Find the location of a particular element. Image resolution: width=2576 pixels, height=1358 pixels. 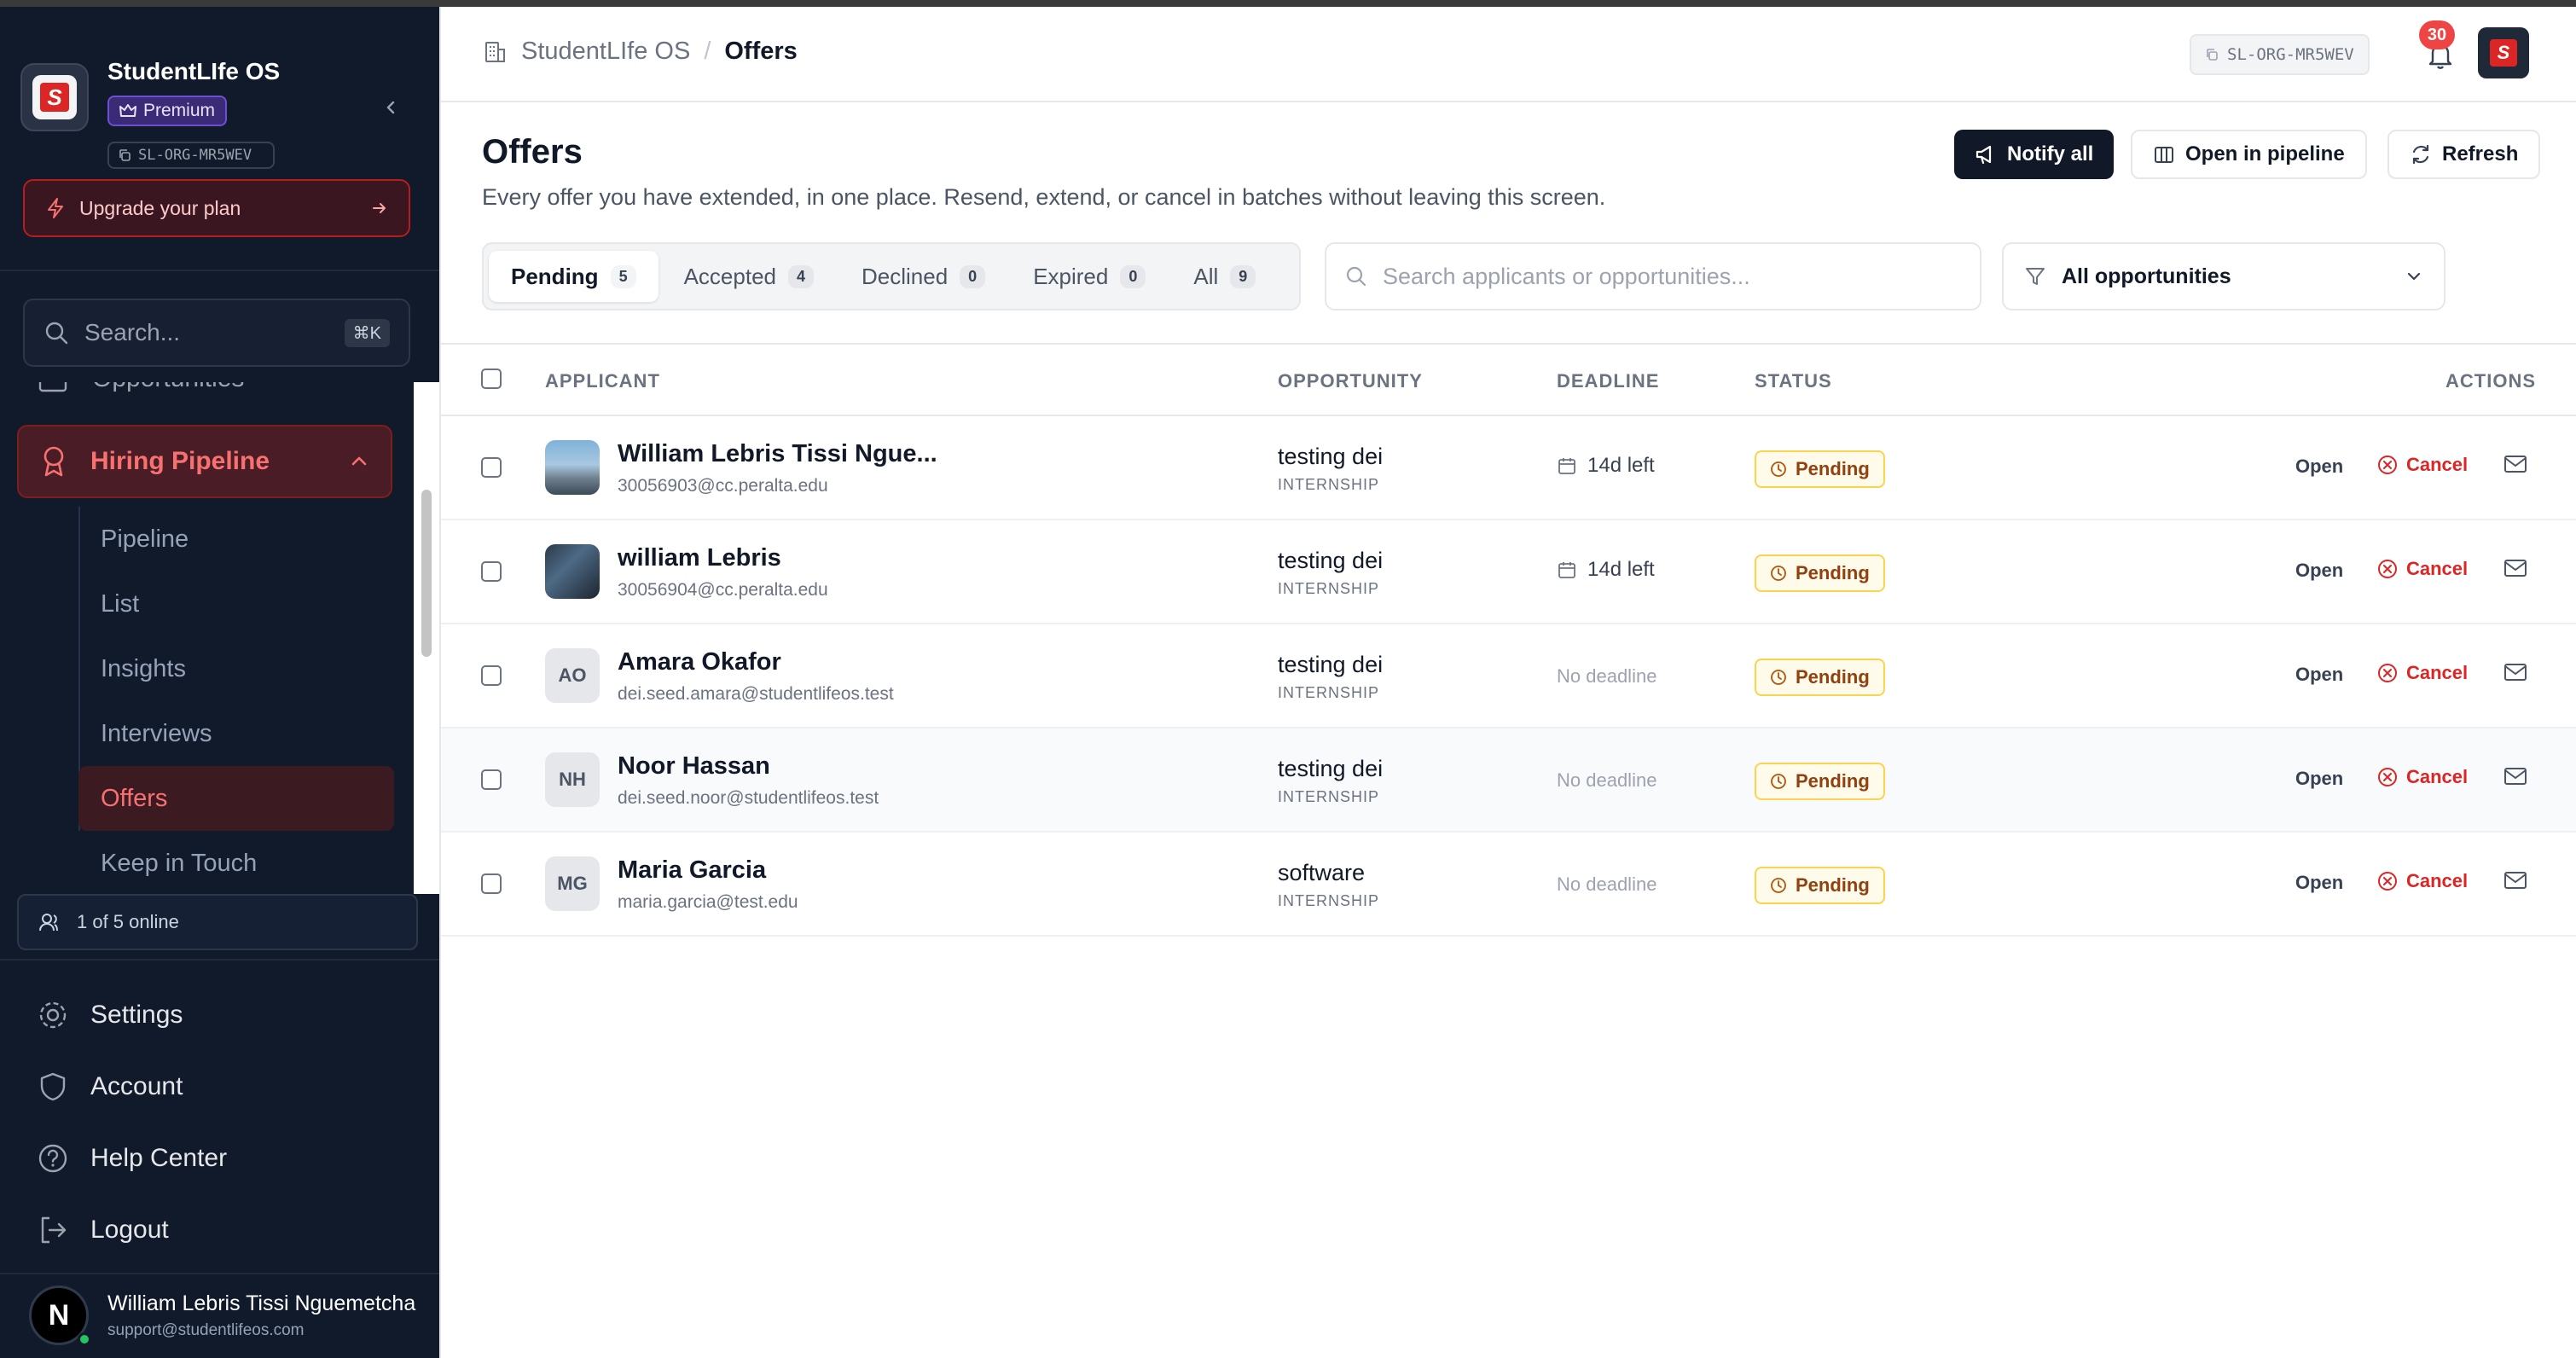

breadcrumb: StudentLIfe OS / Offers is located at coordinates (640, 52).